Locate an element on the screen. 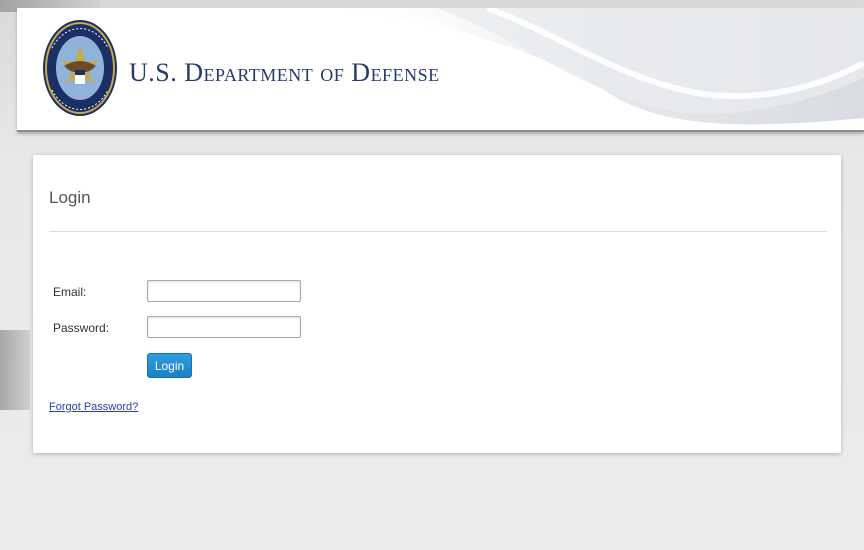 The width and height of the screenshot is (864, 550). email-field is located at coordinates (224, 291).